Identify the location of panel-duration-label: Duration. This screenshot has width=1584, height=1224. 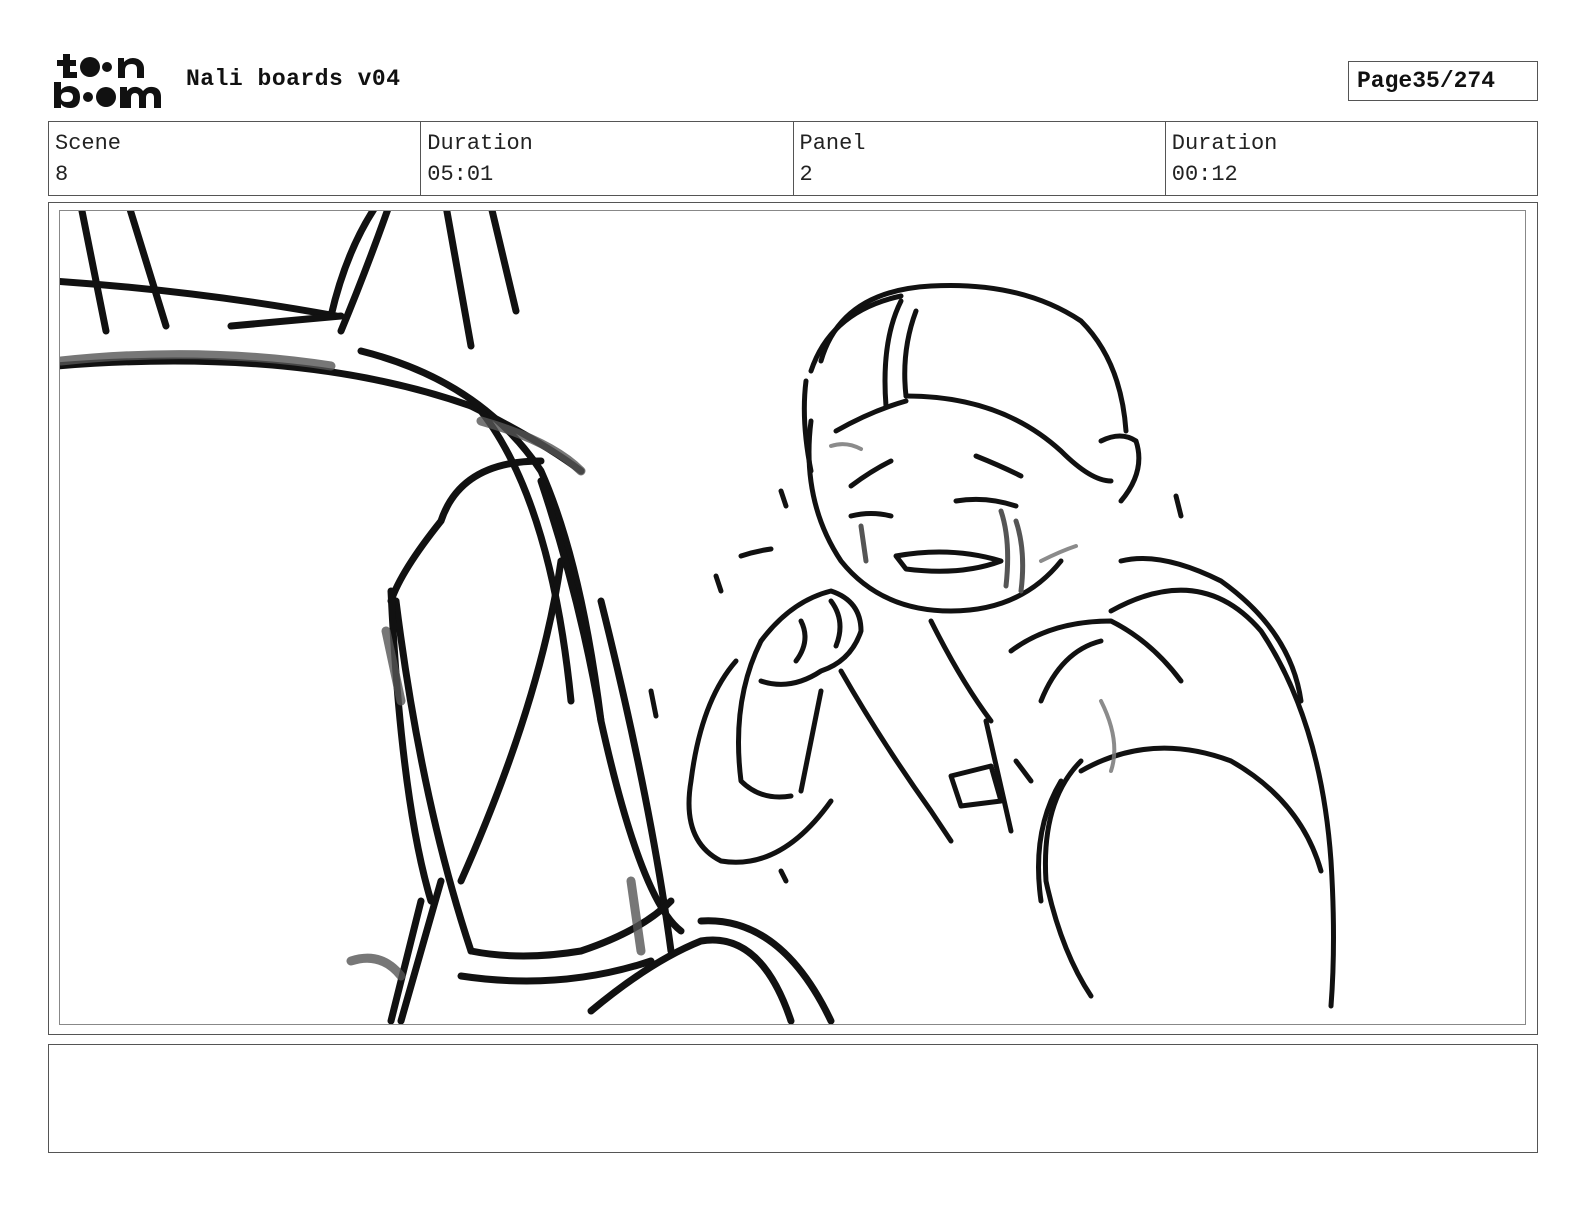
(1224, 143).